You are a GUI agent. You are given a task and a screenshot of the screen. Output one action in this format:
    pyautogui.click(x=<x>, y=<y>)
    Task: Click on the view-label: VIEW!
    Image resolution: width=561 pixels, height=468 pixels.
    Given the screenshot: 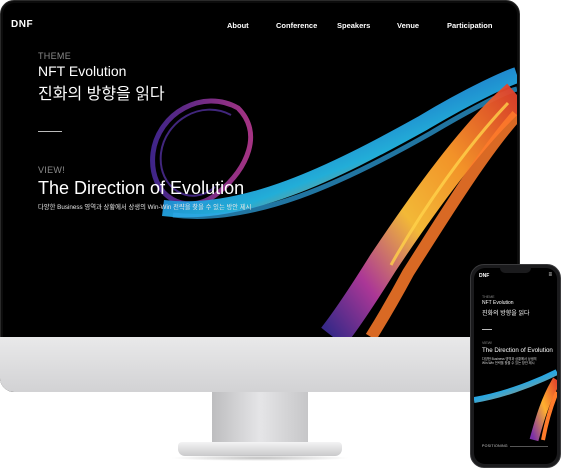 What is the action you would take?
    pyautogui.click(x=52, y=170)
    